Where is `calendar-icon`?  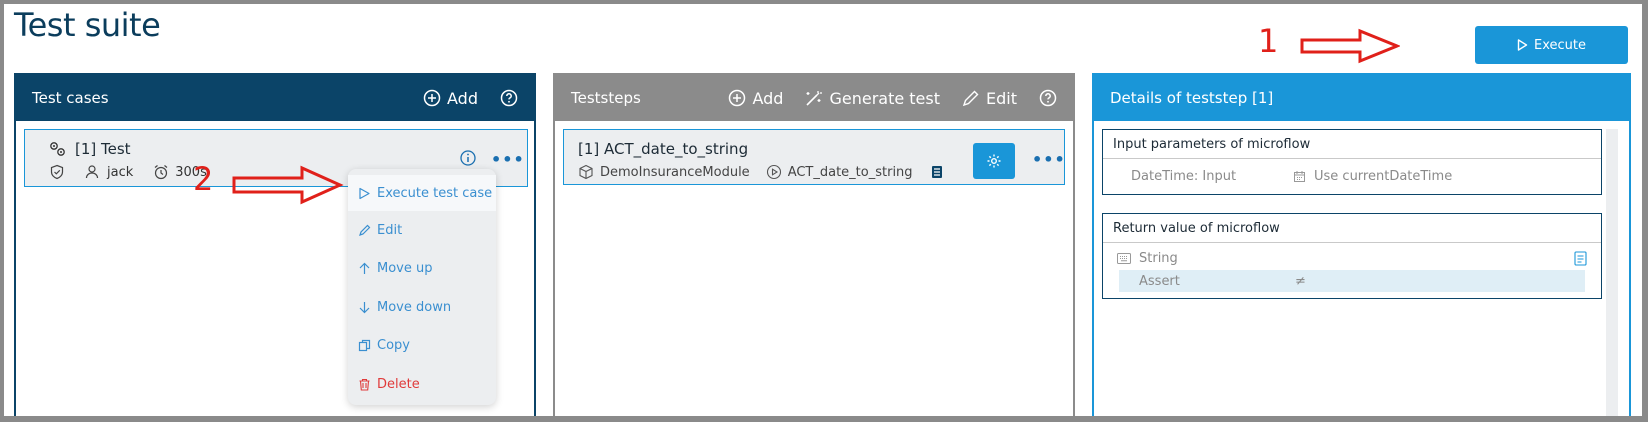 calendar-icon is located at coordinates (1299, 176).